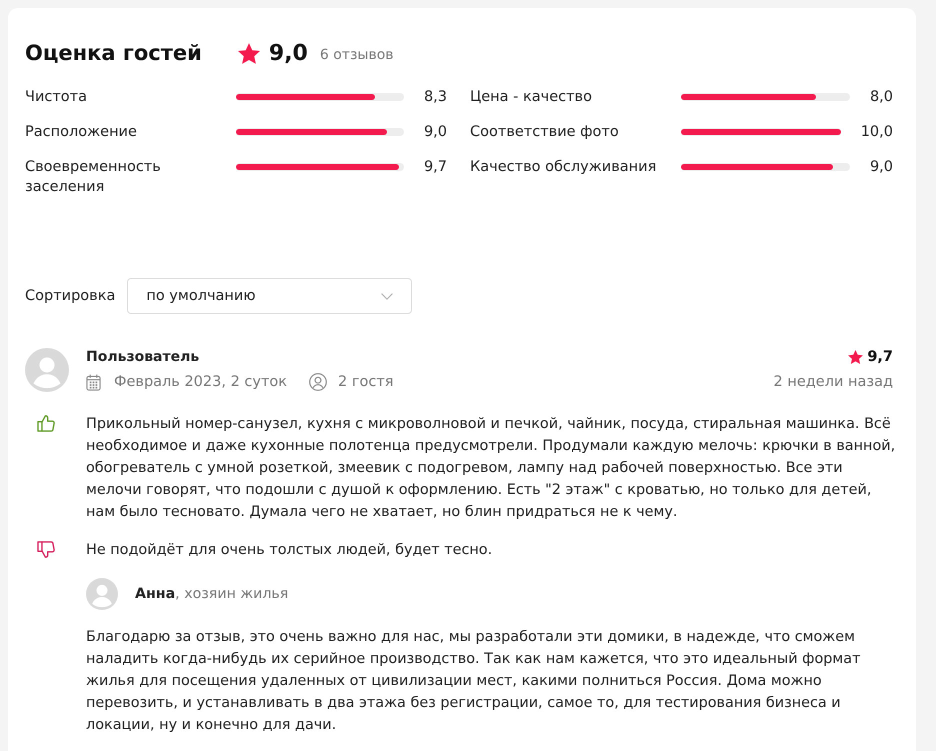  I want to click on chevron-down-icon, so click(387, 296).